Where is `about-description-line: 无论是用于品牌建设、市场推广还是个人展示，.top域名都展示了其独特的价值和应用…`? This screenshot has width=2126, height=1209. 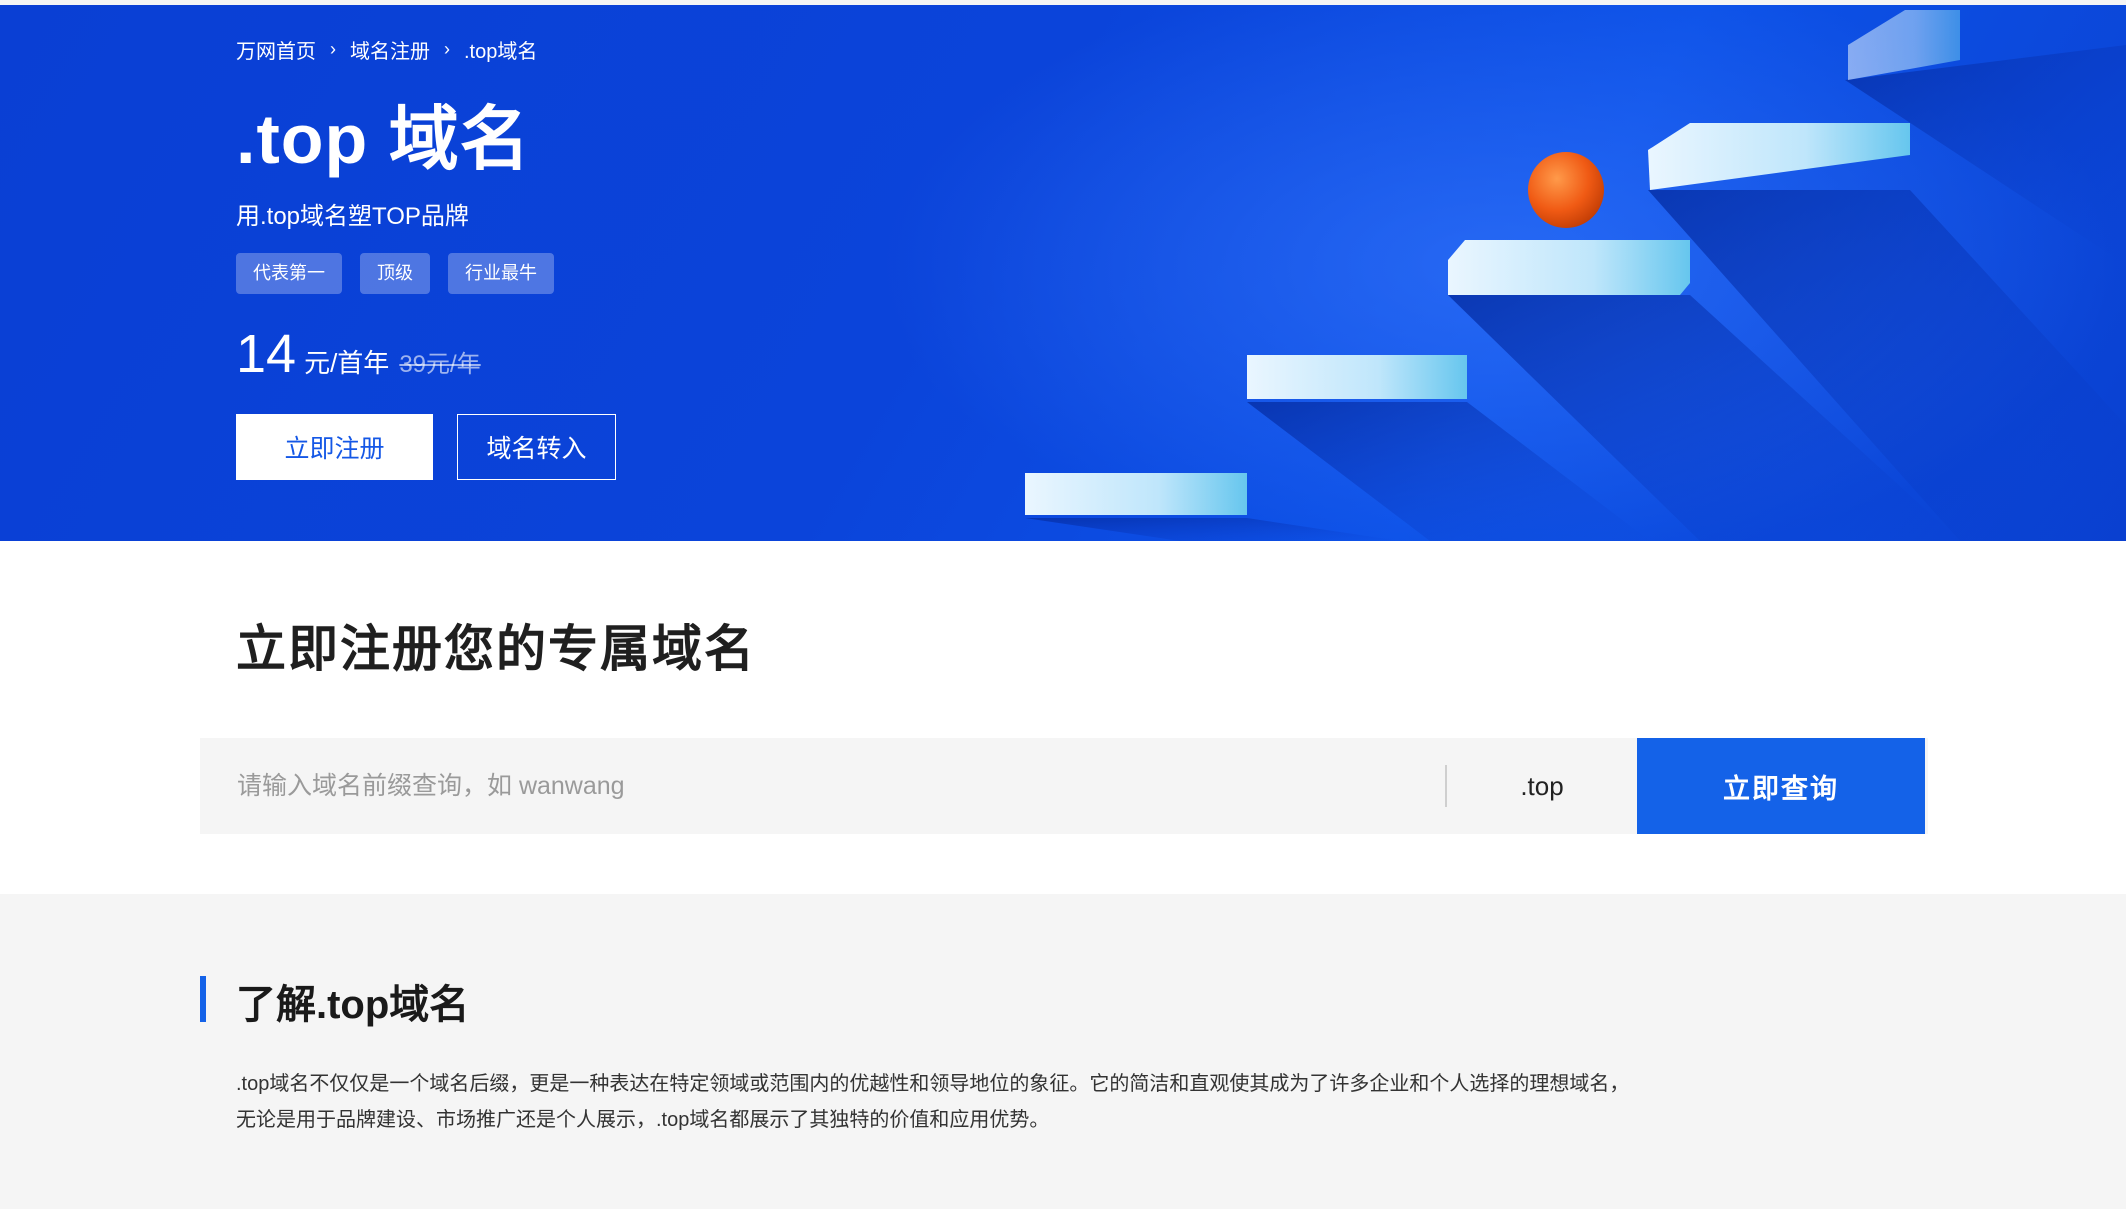 about-description-line: 无论是用于品牌建设、市场推广还是个人展示，.top域名都展示了其独特的价值和应用… is located at coordinates (643, 1120).